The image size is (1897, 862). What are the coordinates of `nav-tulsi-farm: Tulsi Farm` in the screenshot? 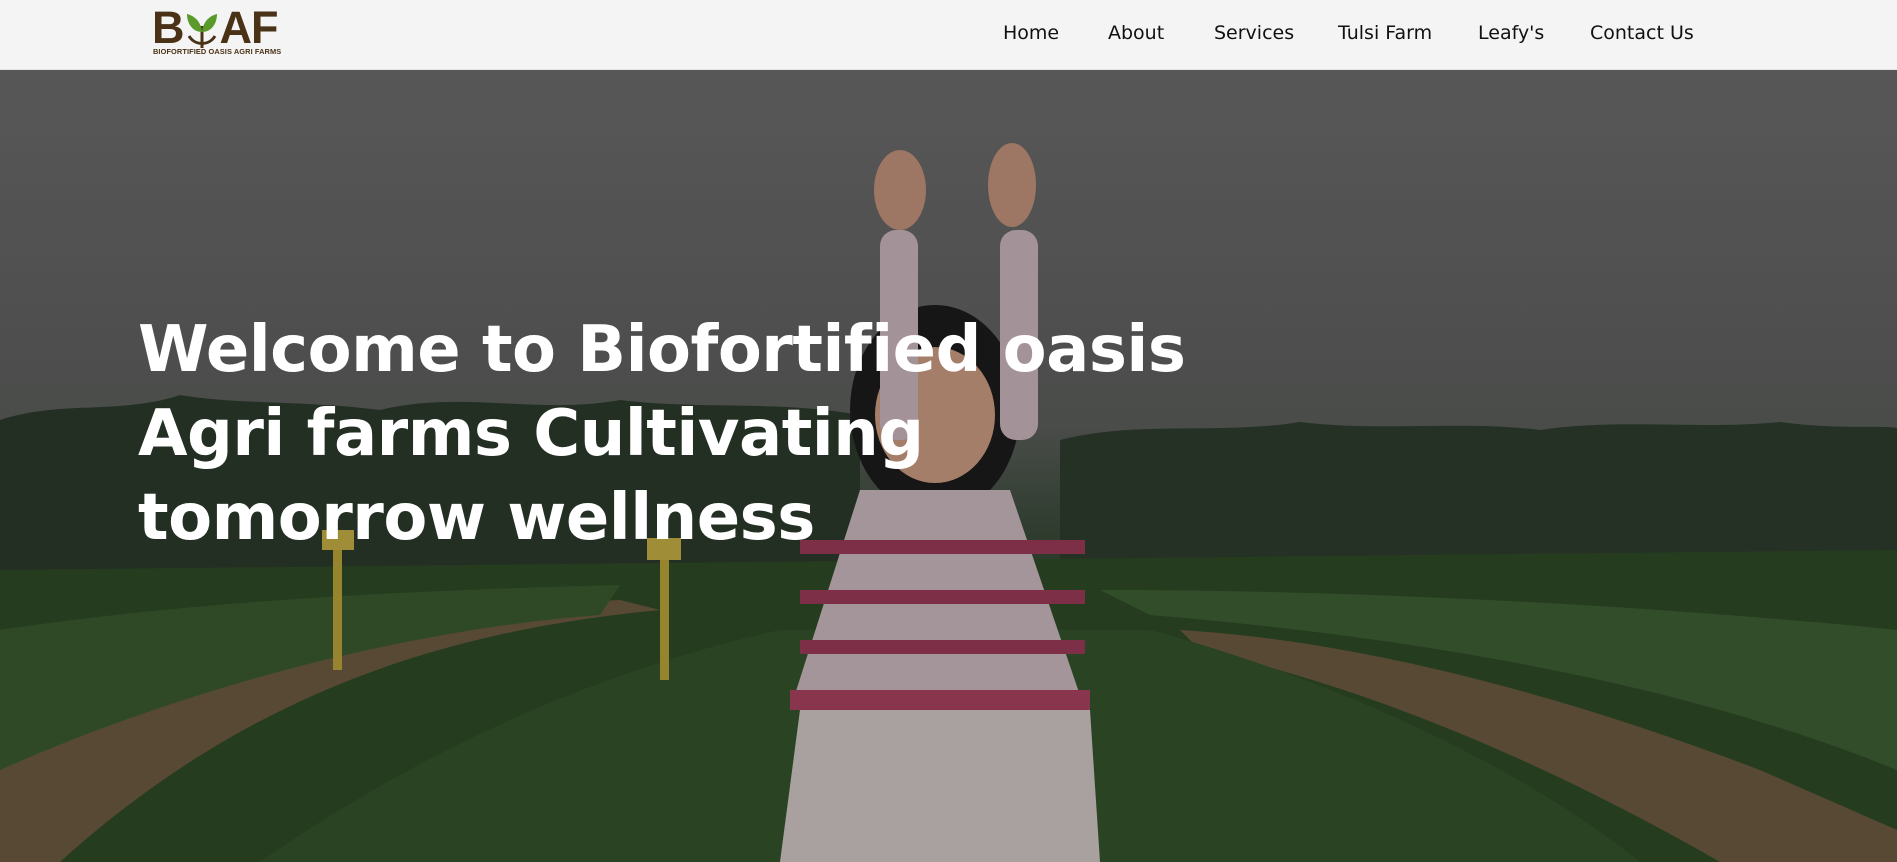 It's located at (1385, 33).